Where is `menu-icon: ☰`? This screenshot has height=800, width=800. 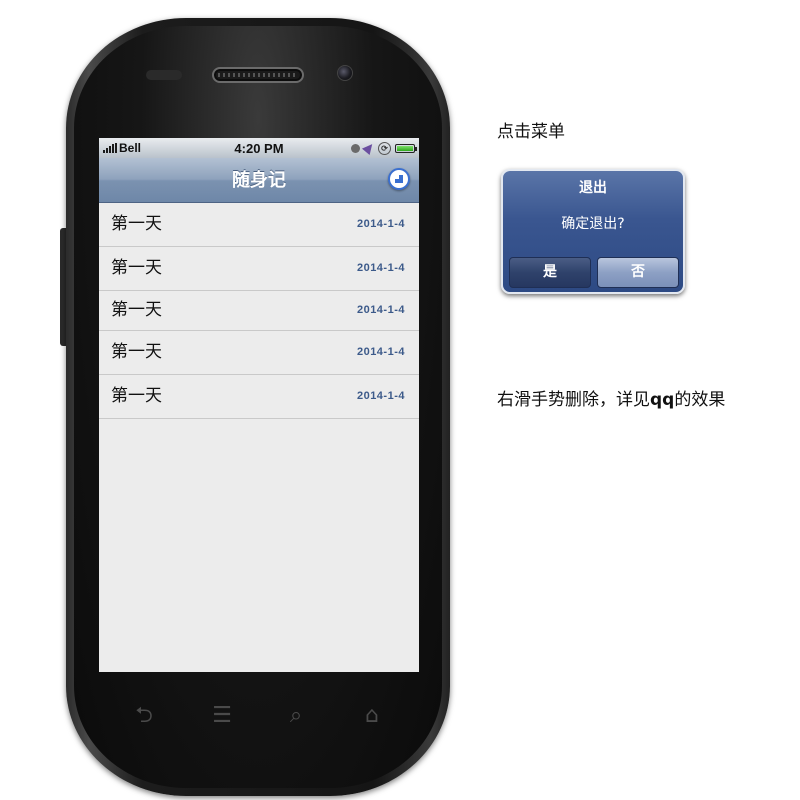 menu-icon: ☰ is located at coordinates (222, 716).